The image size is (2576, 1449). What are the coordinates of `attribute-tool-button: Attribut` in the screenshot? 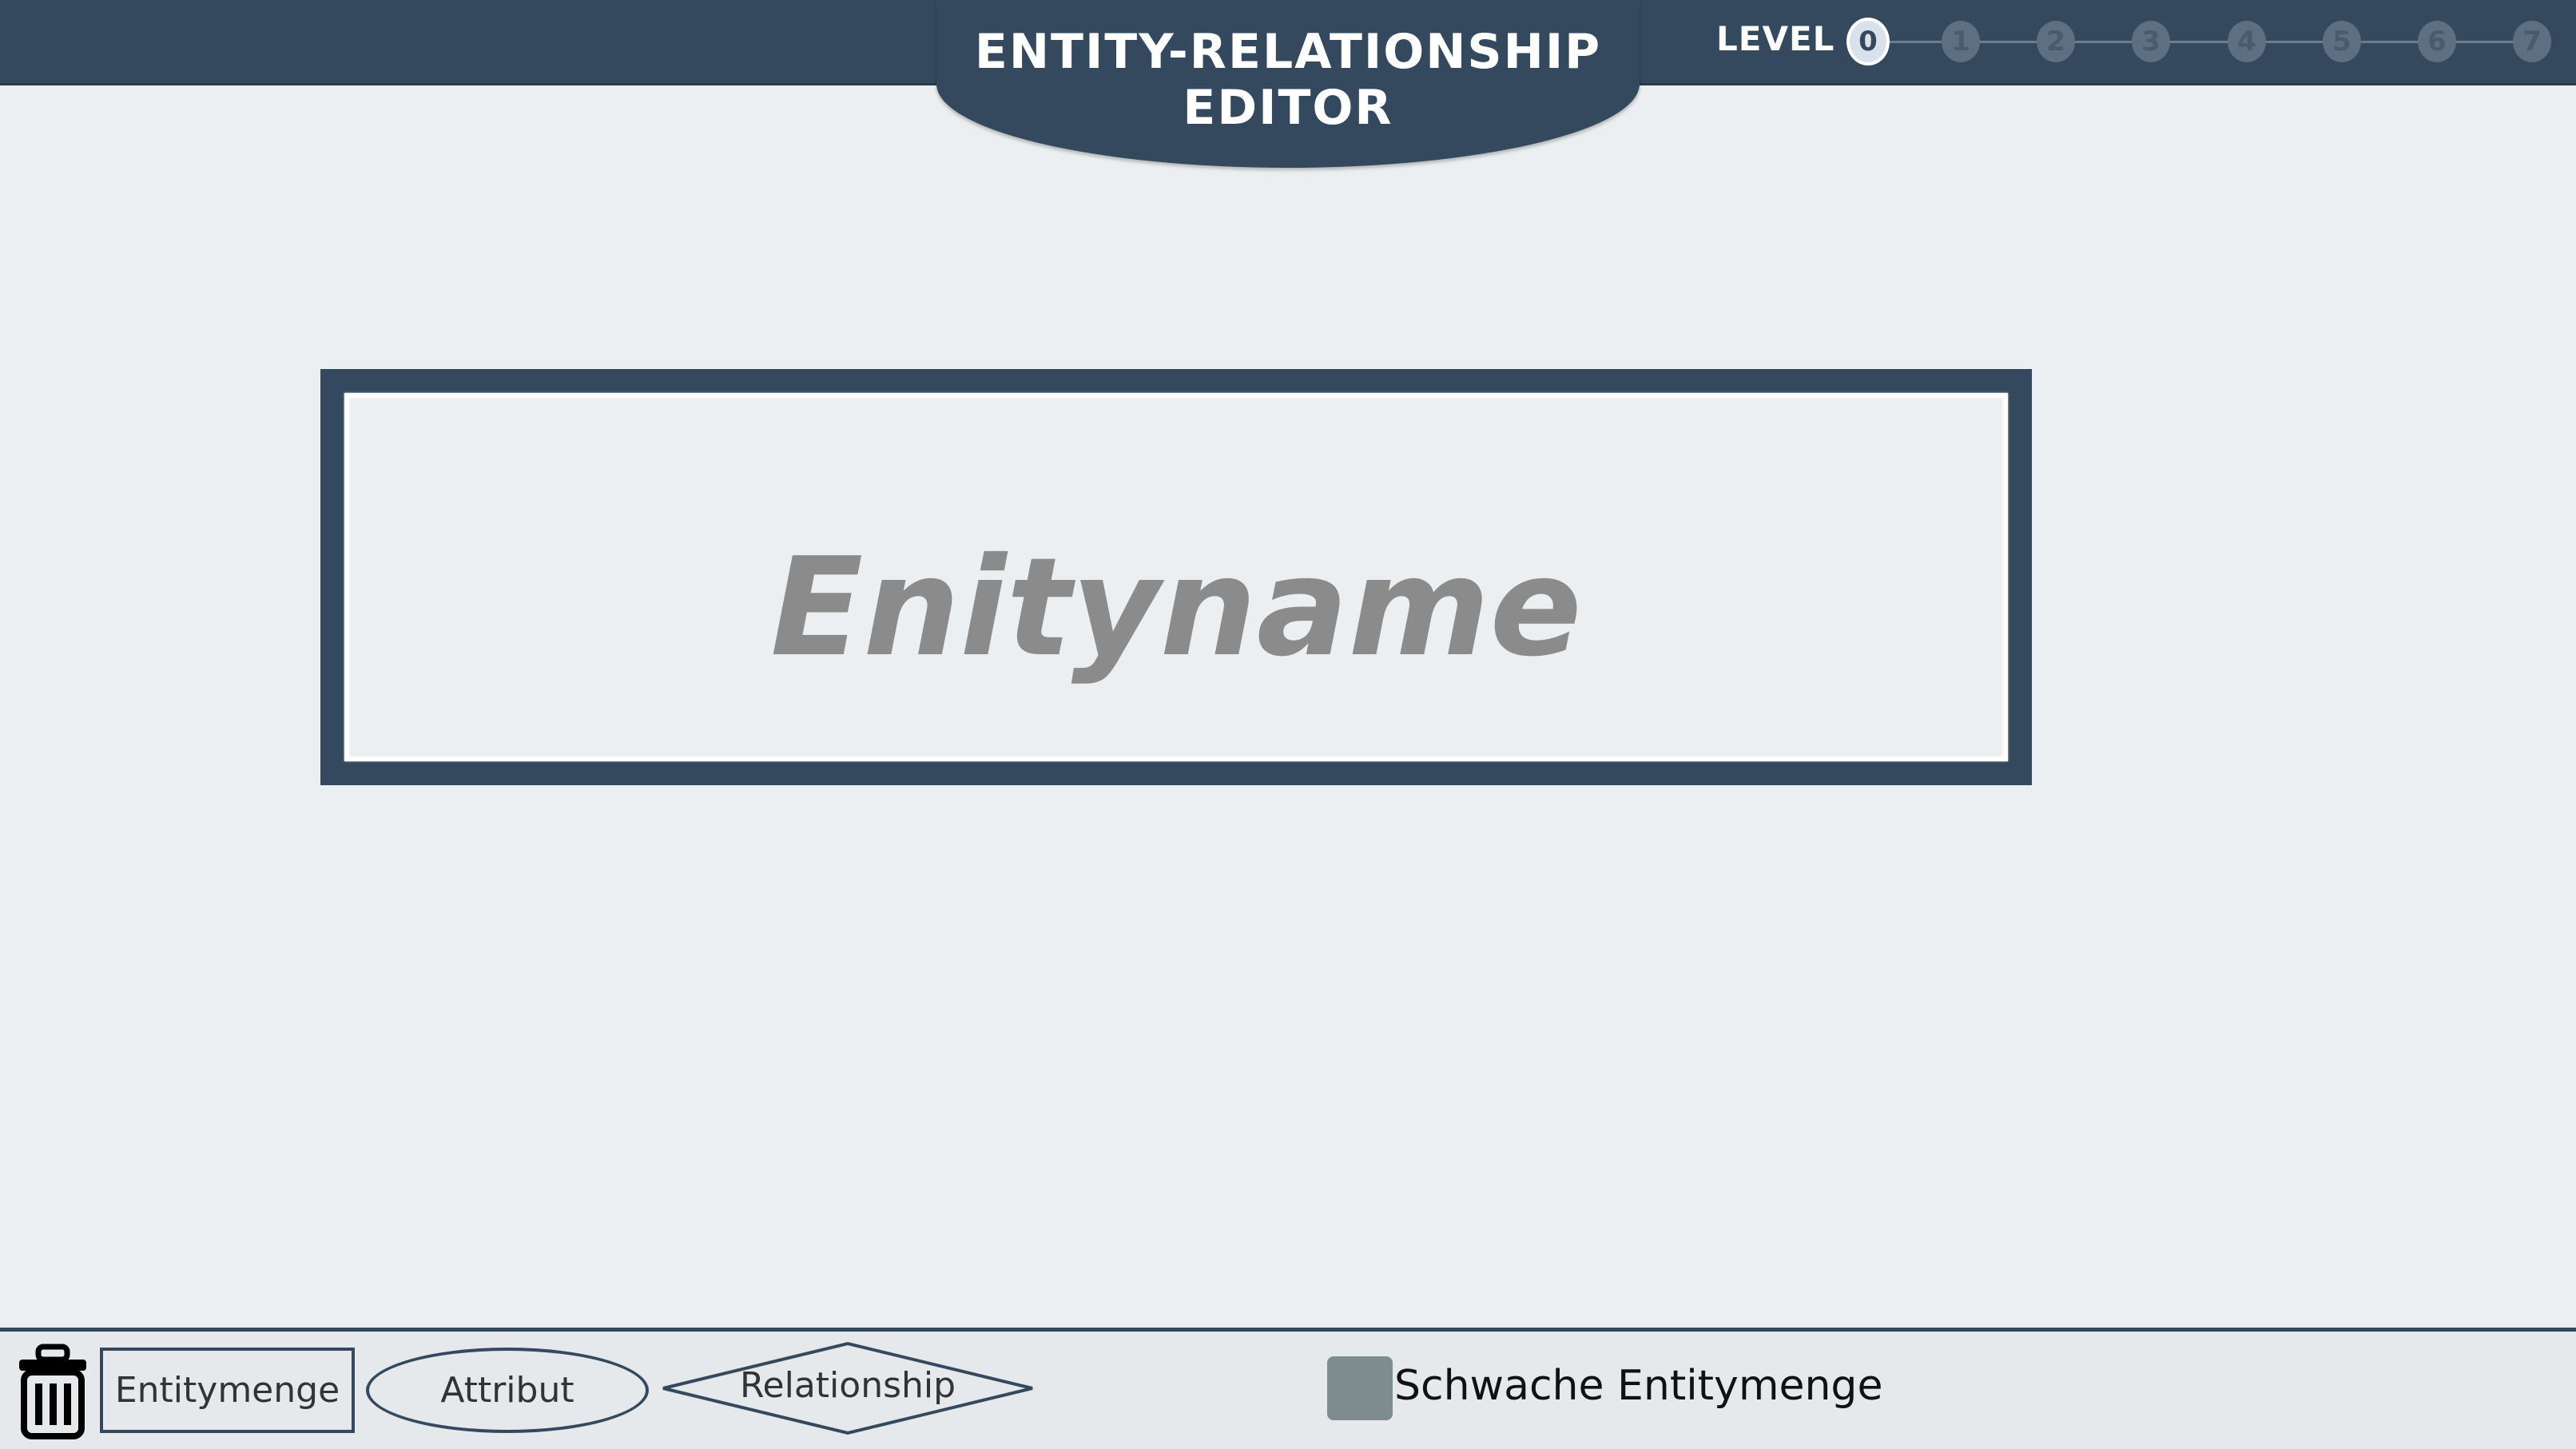 It's located at (507, 1390).